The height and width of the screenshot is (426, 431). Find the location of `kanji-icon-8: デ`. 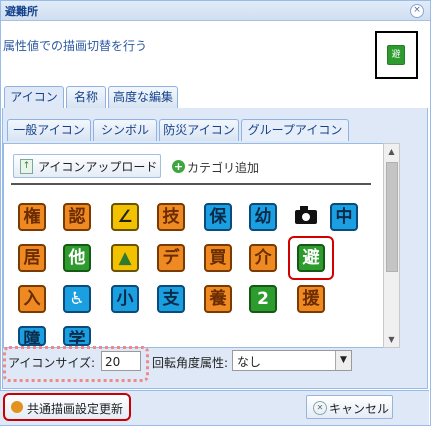

kanji-icon-8: デ is located at coordinates (171, 258).